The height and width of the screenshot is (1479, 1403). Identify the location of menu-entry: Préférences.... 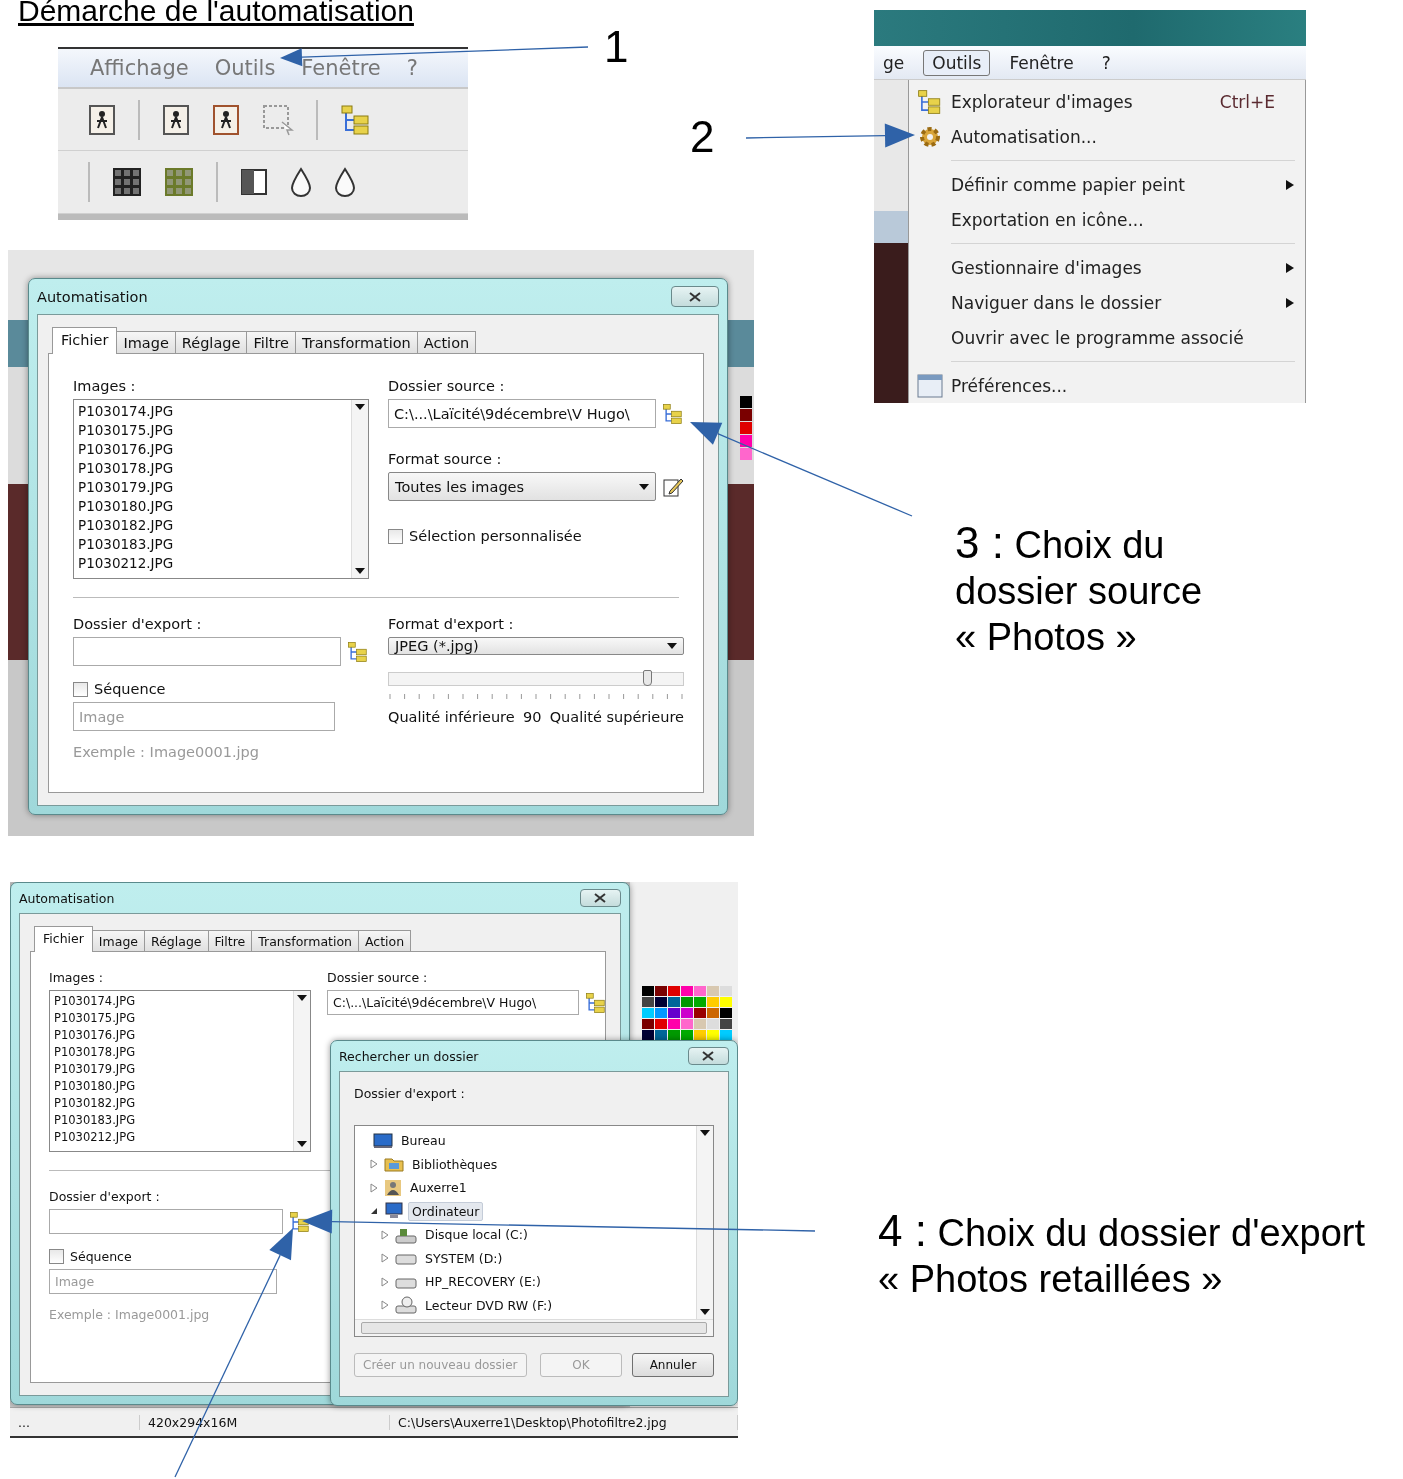
(1107, 385).